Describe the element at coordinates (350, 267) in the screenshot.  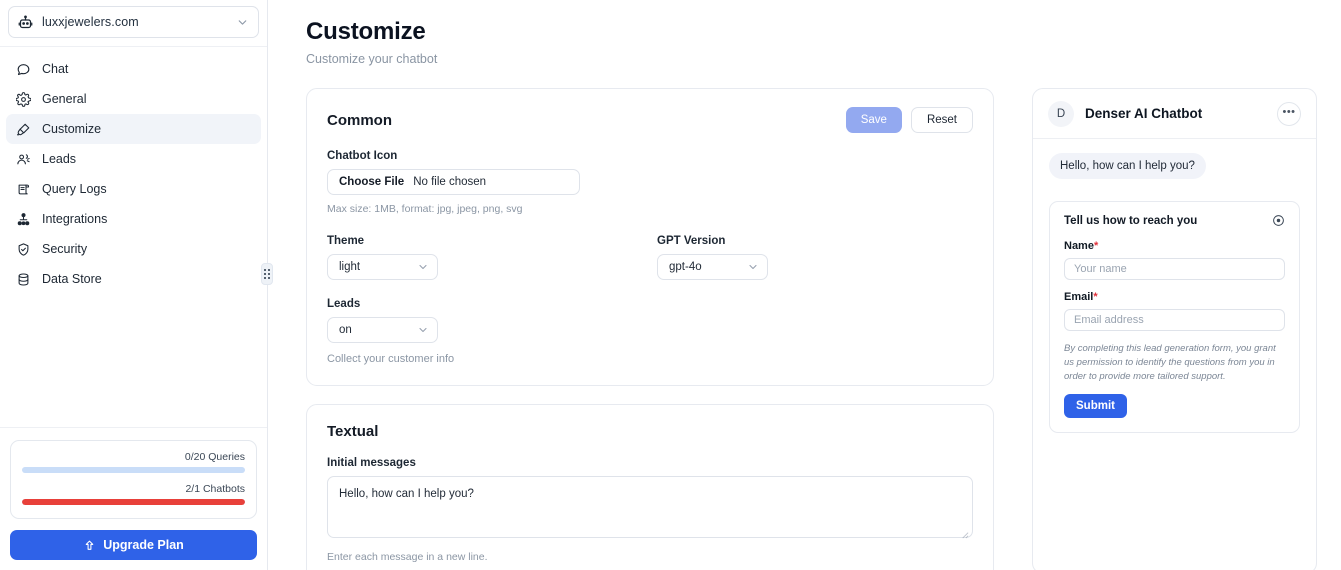
I see `theme-select-value: light` at that location.